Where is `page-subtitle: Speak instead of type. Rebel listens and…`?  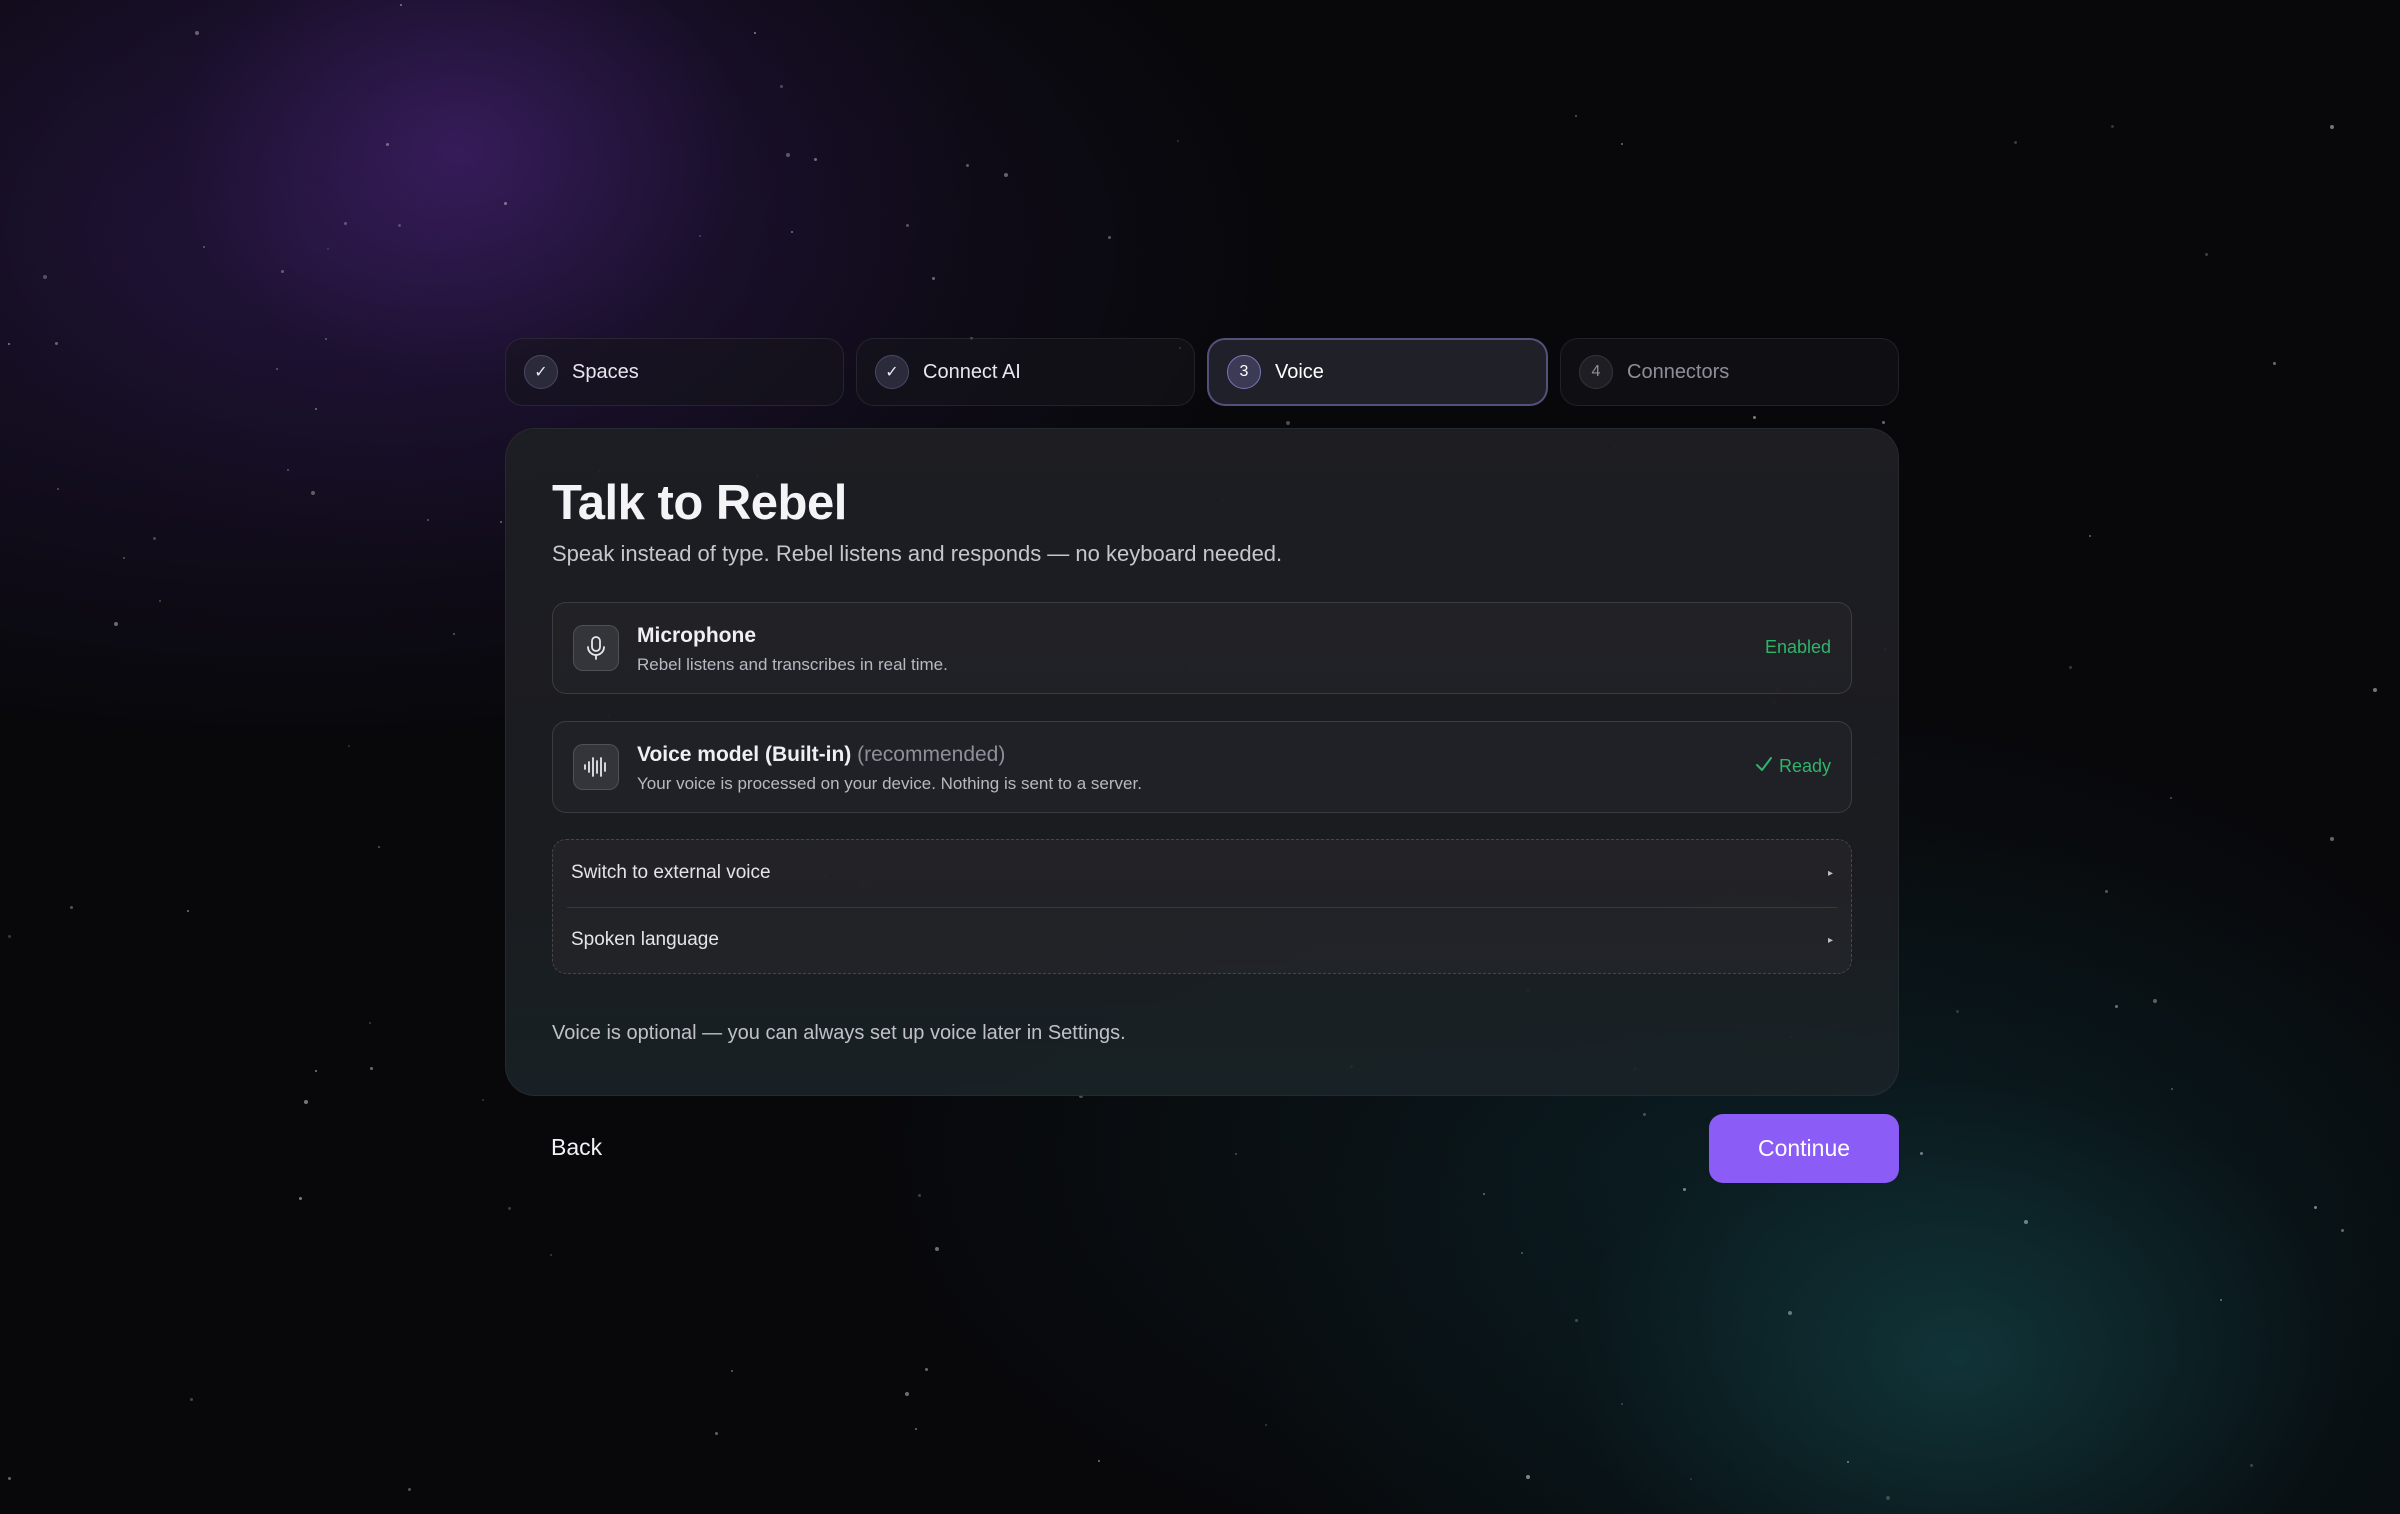
page-subtitle: Speak instead of type. Rebel listens and… is located at coordinates (917, 553).